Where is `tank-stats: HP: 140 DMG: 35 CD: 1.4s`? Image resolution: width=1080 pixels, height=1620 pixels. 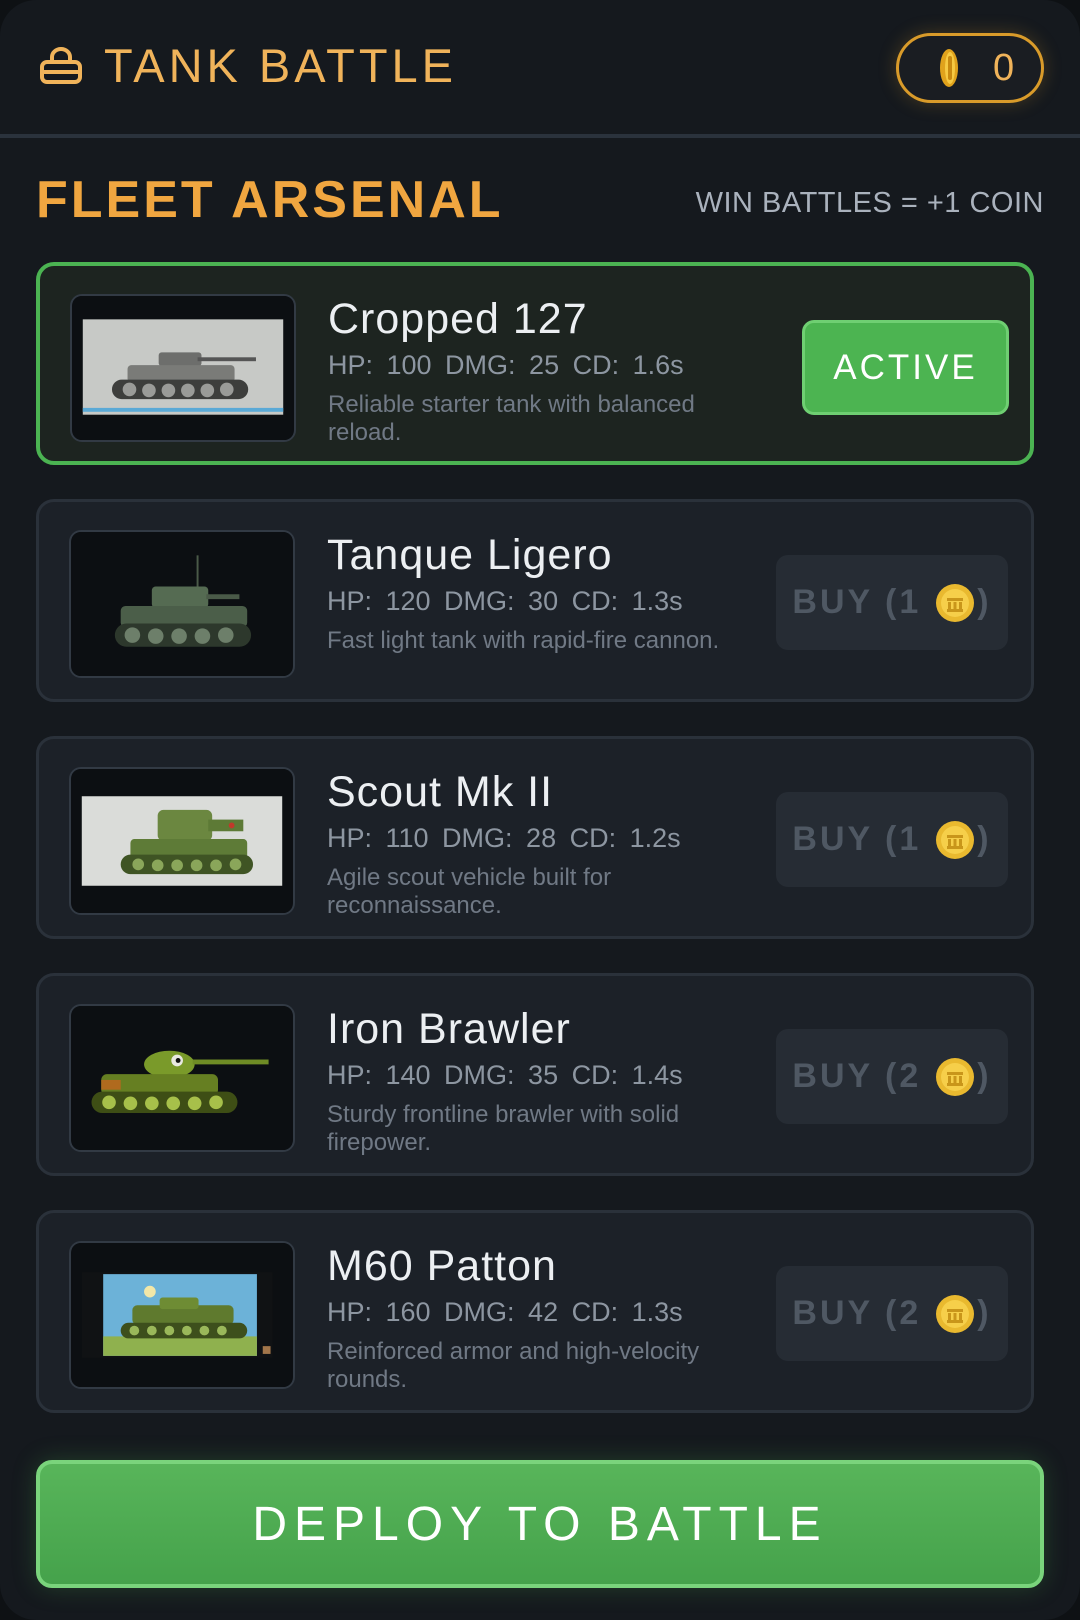 tank-stats: HP: 140 DMG: 35 CD: 1.4s is located at coordinates (505, 1075).